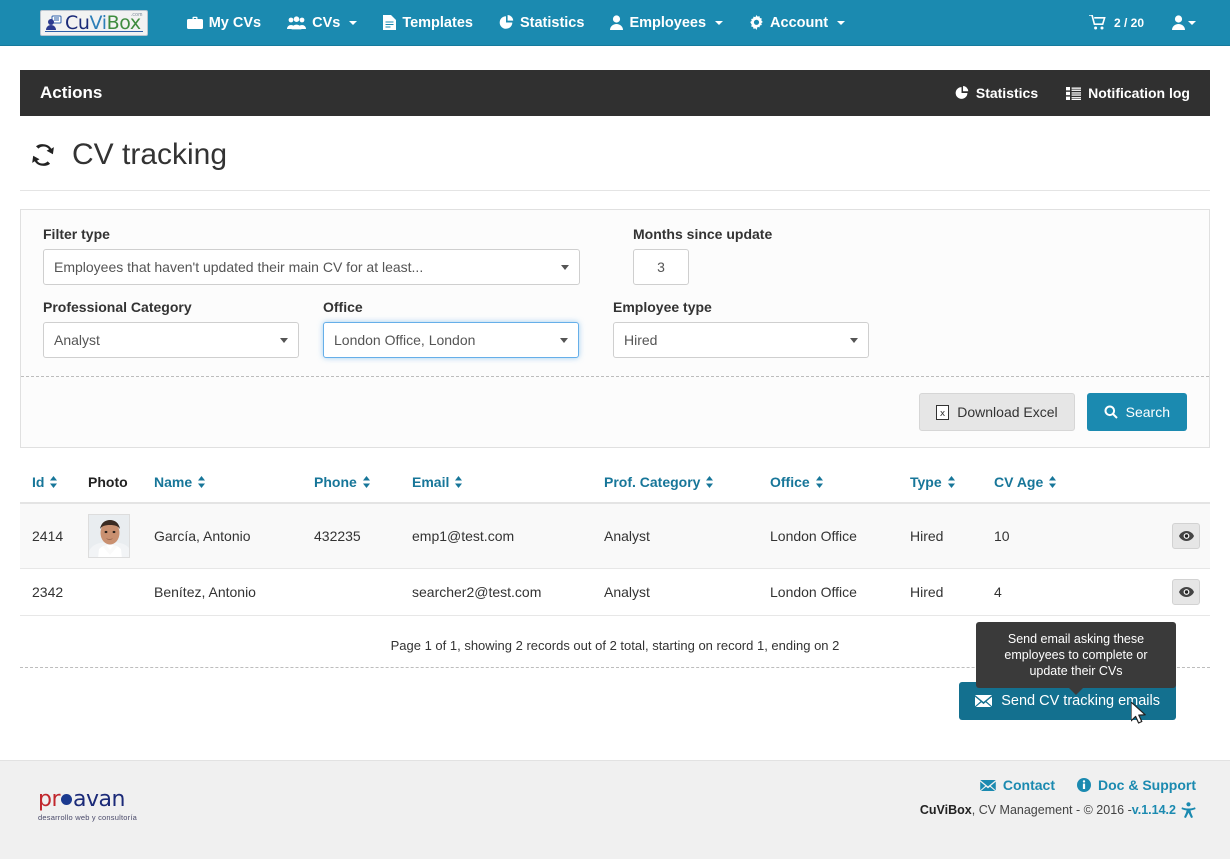  I want to click on nav-item-cvs: CVs, so click(322, 23).